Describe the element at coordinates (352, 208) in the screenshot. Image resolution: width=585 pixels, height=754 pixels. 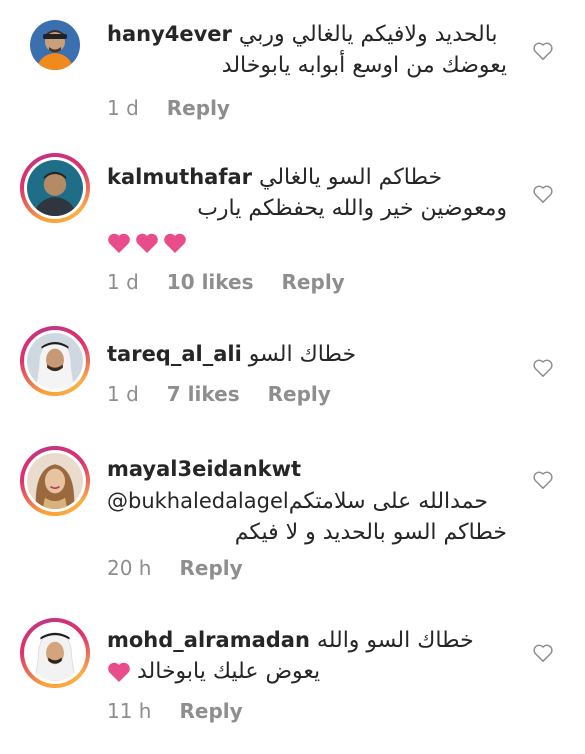
I see `comment-text-line2: ومعوضين خير والله يحفظكم يارب` at that location.